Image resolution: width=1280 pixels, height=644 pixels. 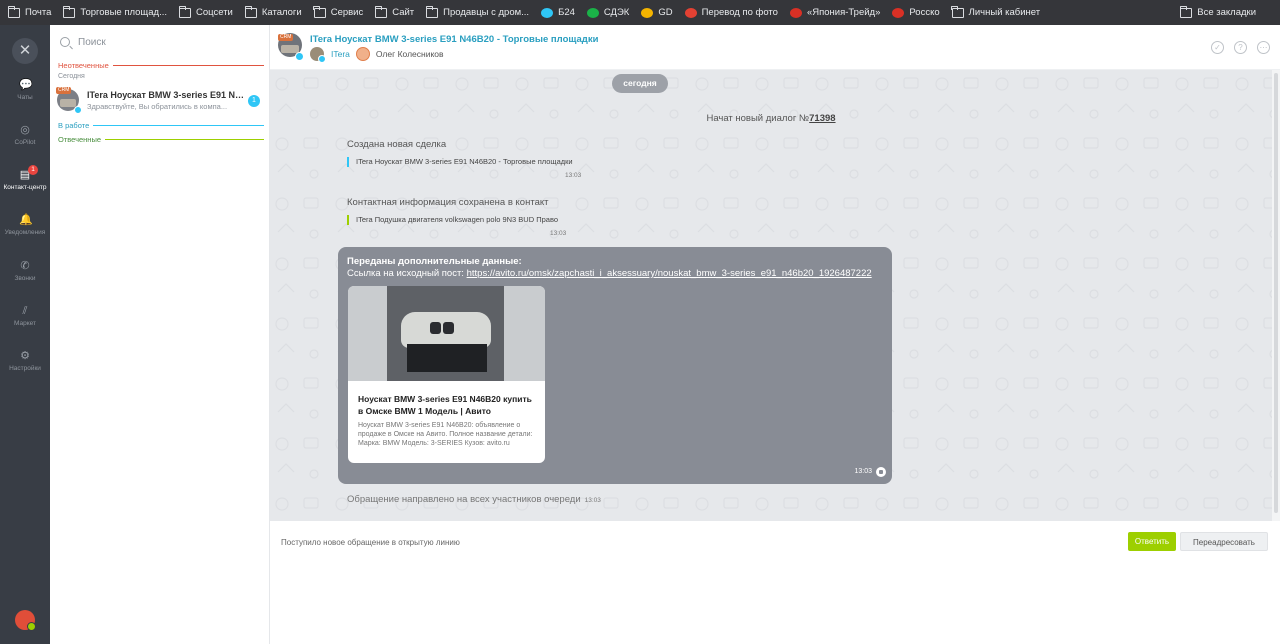 What do you see at coordinates (340, 54) in the screenshot?
I see `member-itera: ITera` at bounding box center [340, 54].